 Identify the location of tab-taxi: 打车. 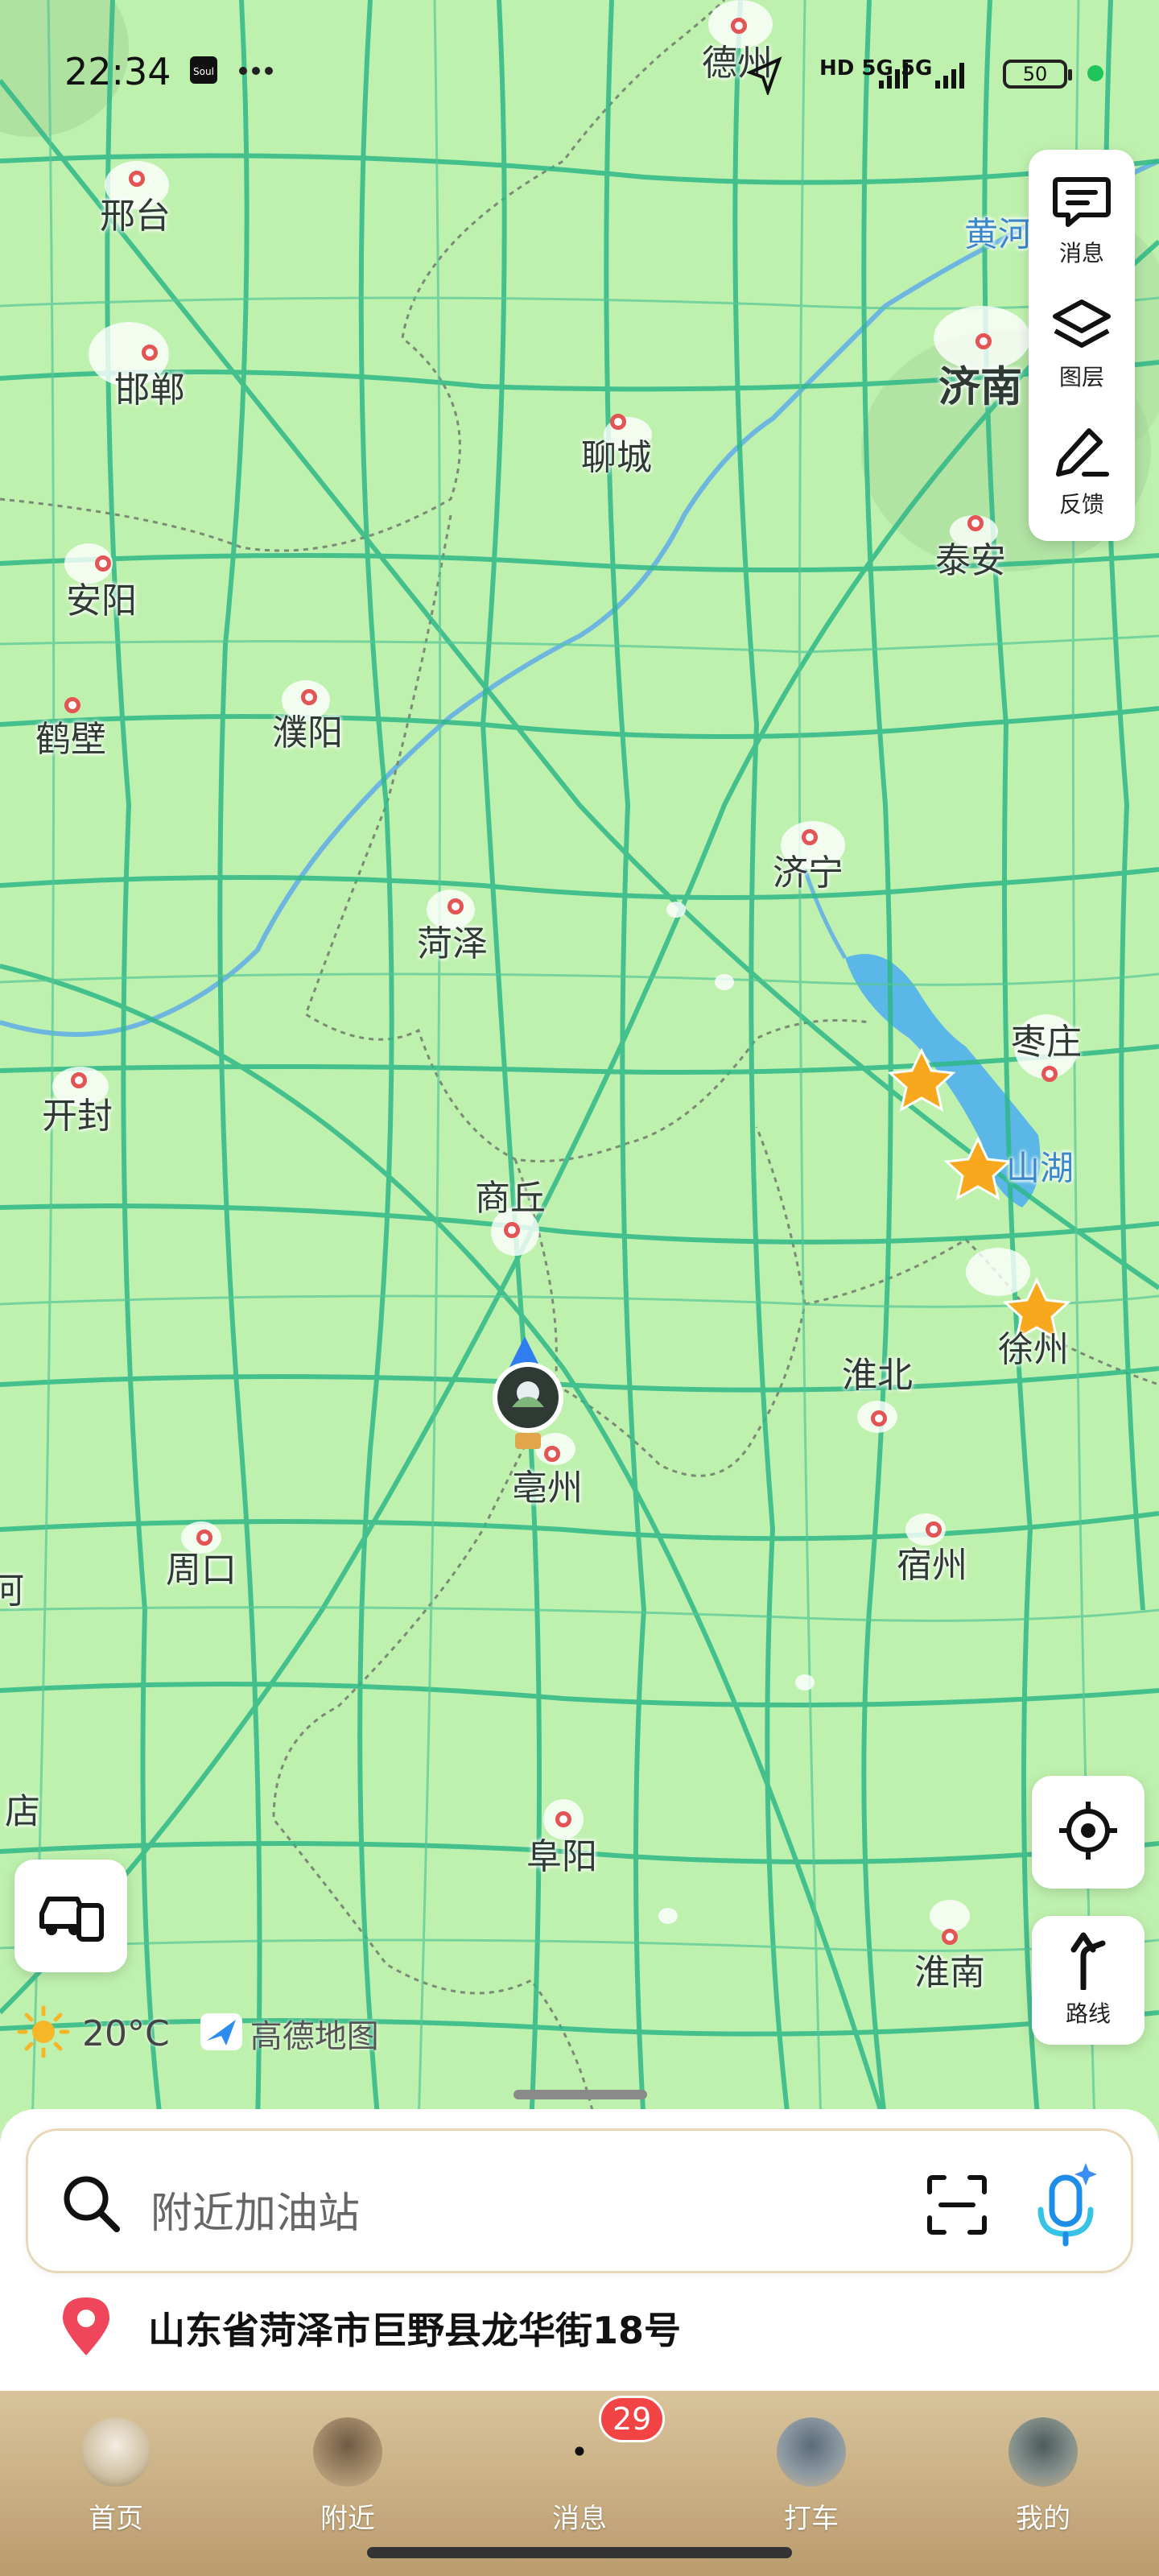
(811, 2463).